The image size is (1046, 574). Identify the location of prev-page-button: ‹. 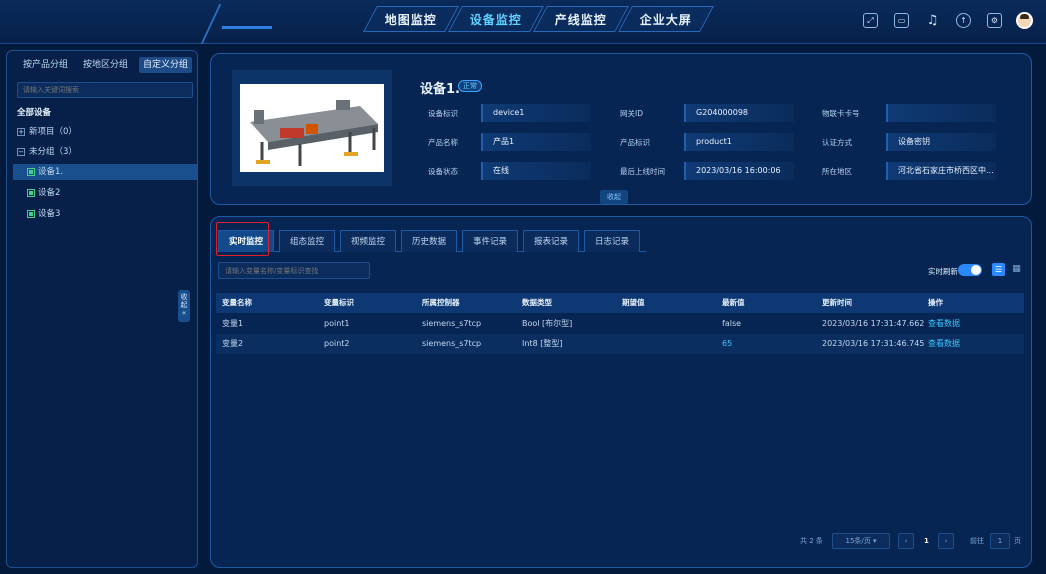
(906, 541).